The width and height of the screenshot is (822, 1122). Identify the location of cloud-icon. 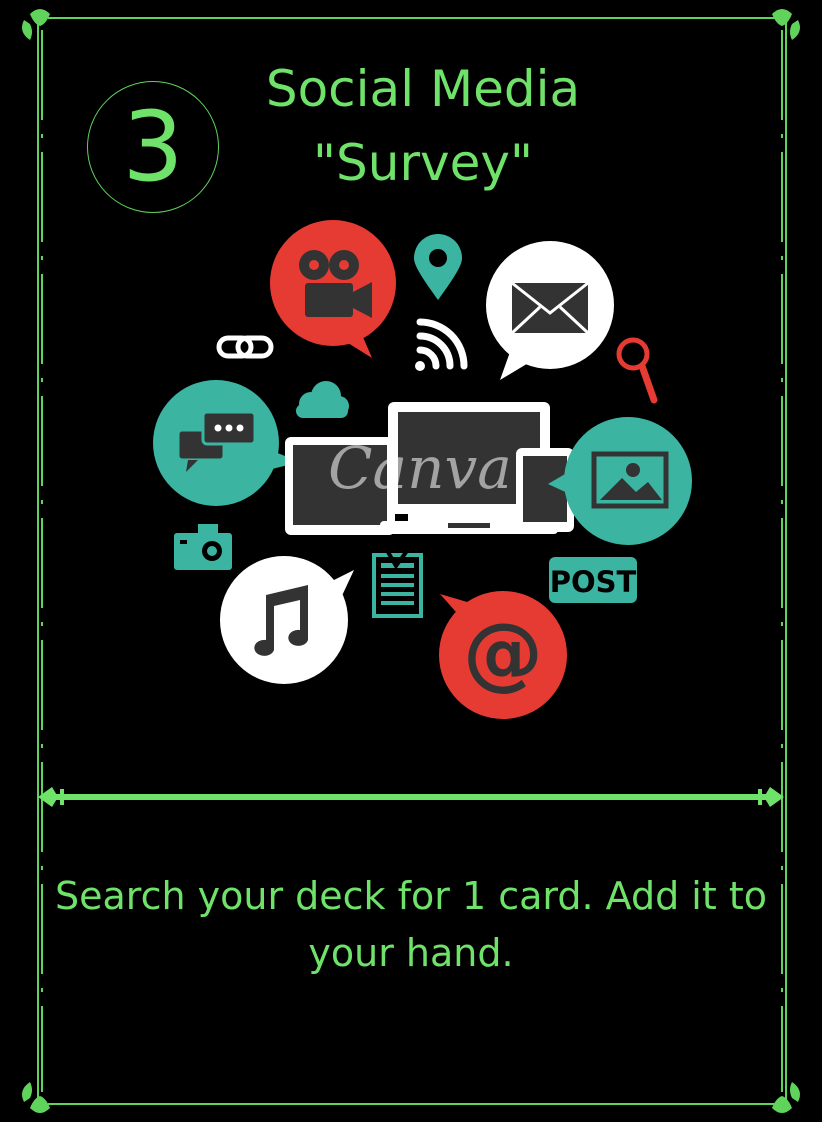
(322, 399).